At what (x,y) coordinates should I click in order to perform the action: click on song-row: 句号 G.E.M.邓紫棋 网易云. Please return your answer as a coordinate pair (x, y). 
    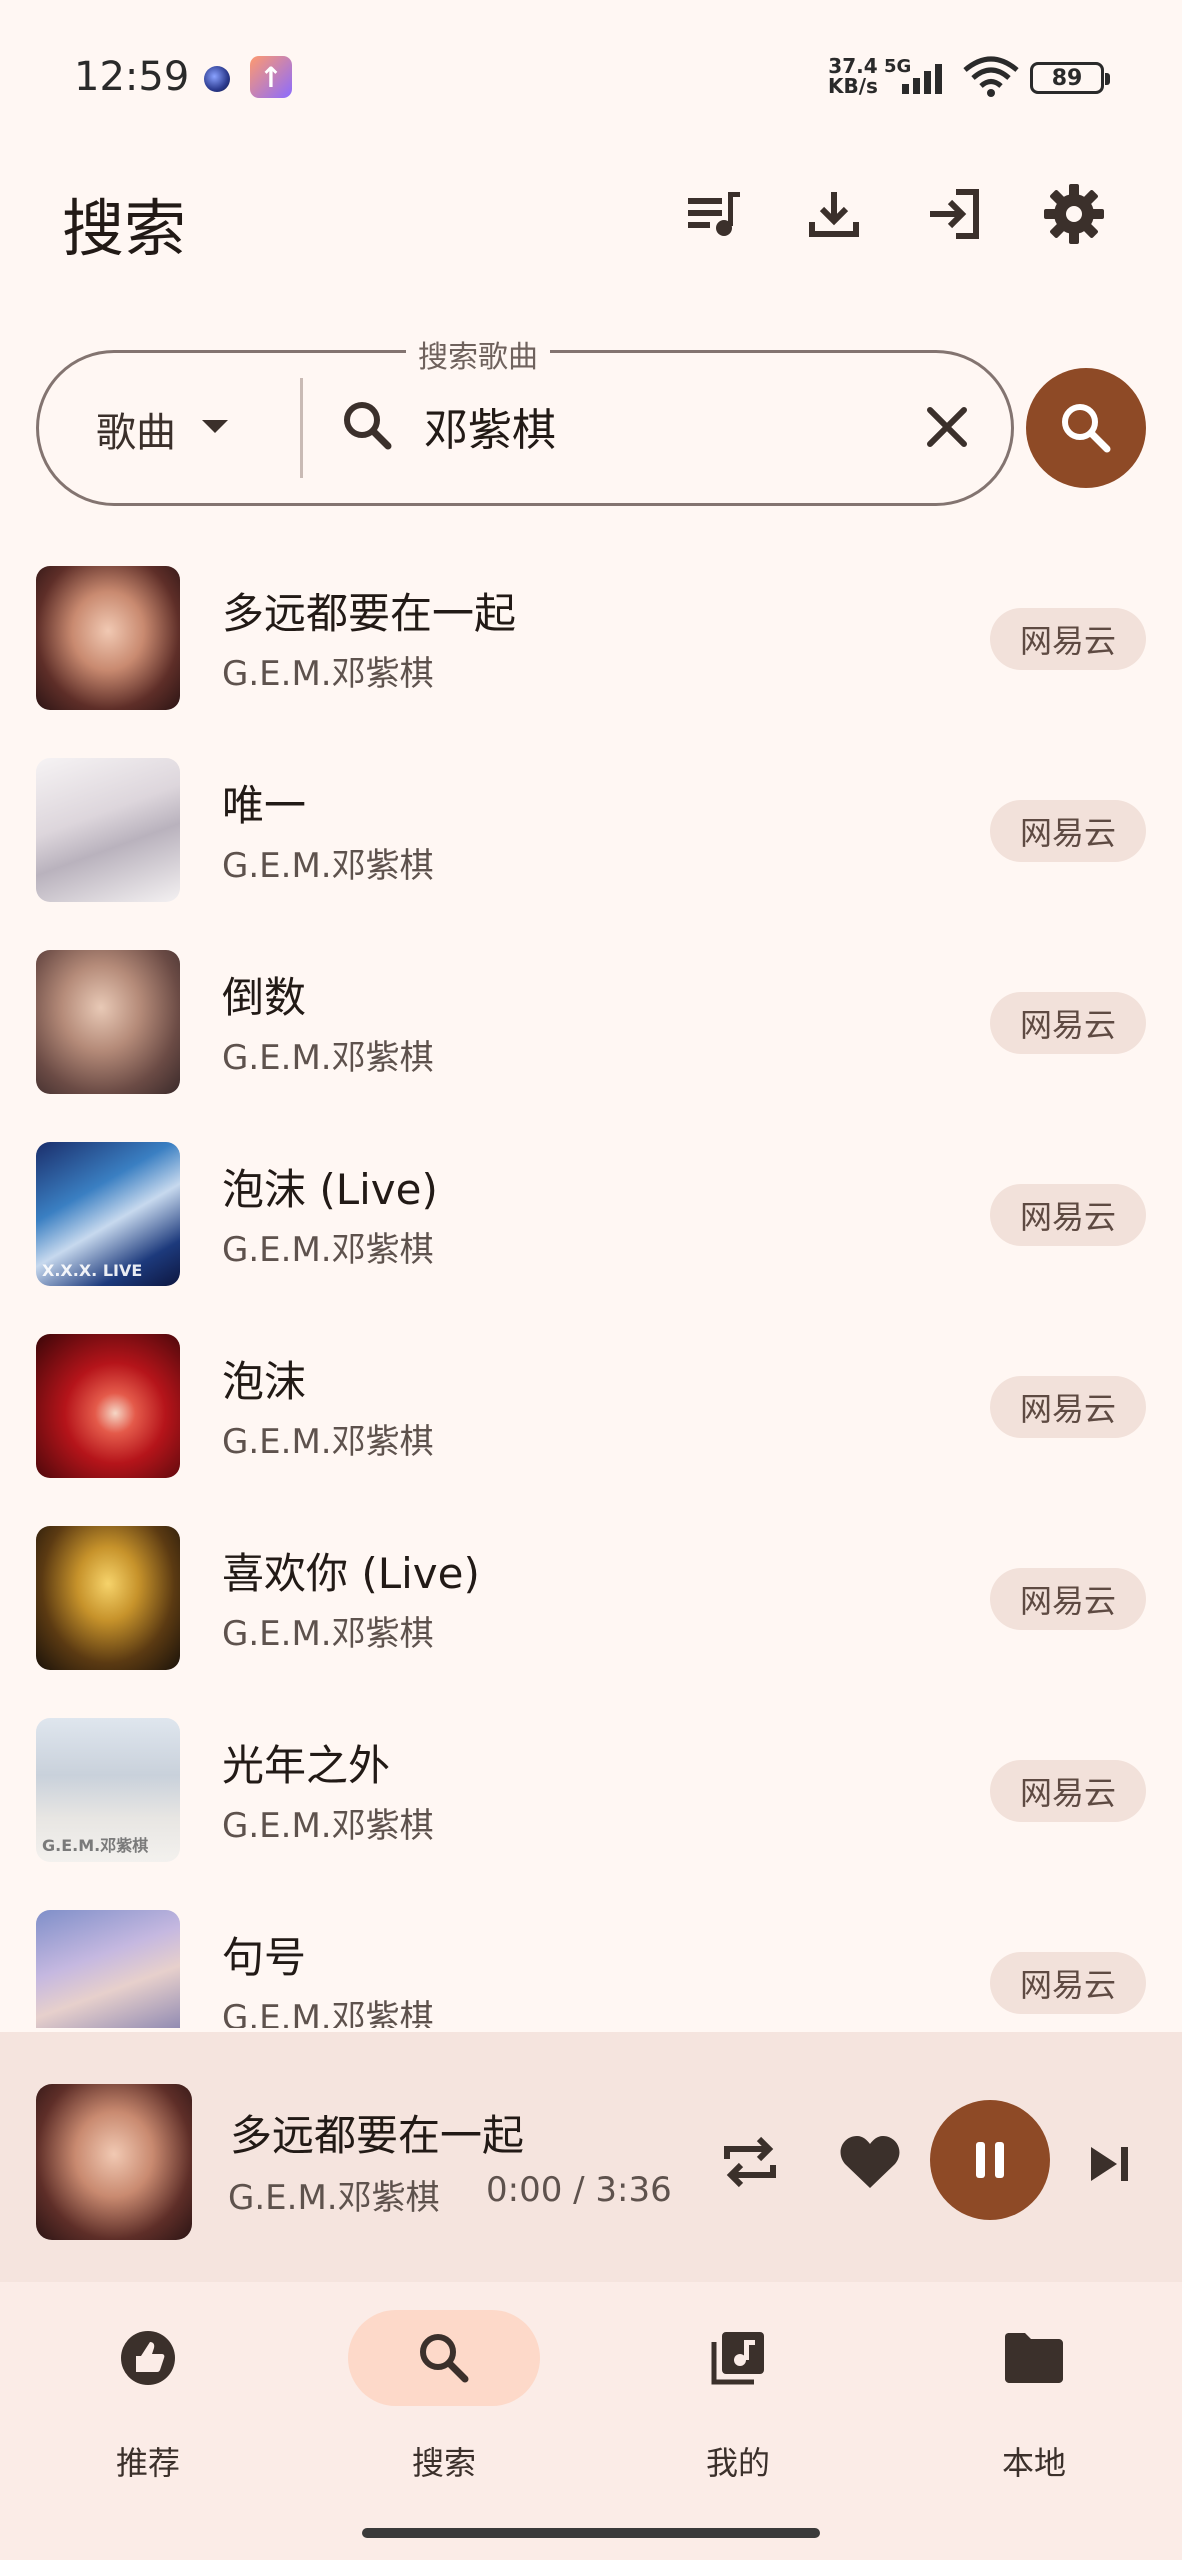
    Looking at the image, I should click on (591, 1966).